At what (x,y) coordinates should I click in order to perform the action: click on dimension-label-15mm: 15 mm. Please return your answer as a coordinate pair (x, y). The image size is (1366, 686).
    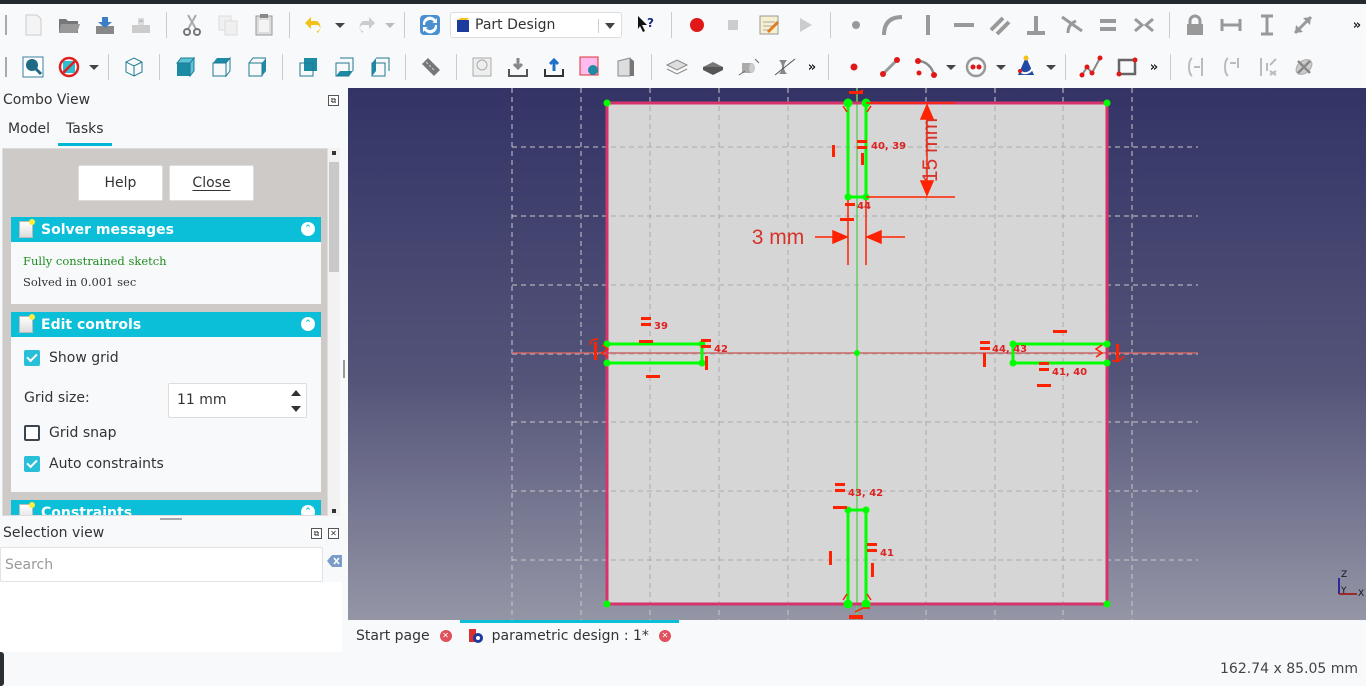
    Looking at the image, I should click on (930, 150).